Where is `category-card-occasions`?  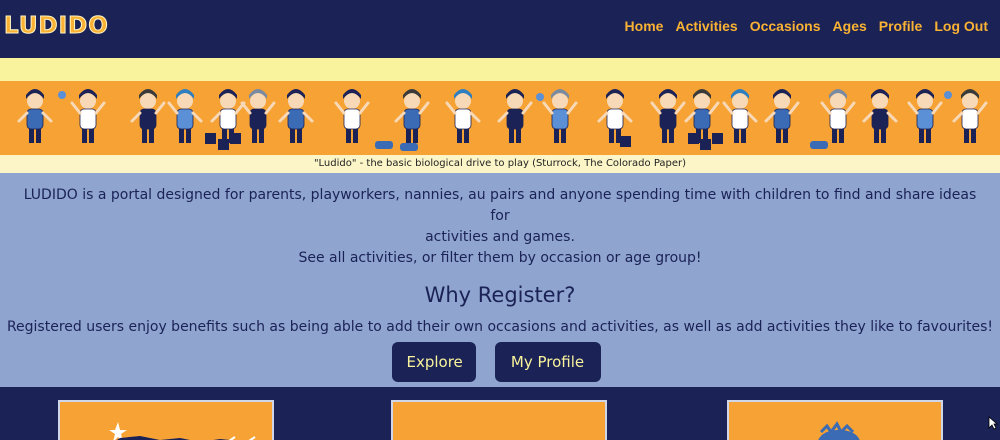 category-card-occasions is located at coordinates (499, 420).